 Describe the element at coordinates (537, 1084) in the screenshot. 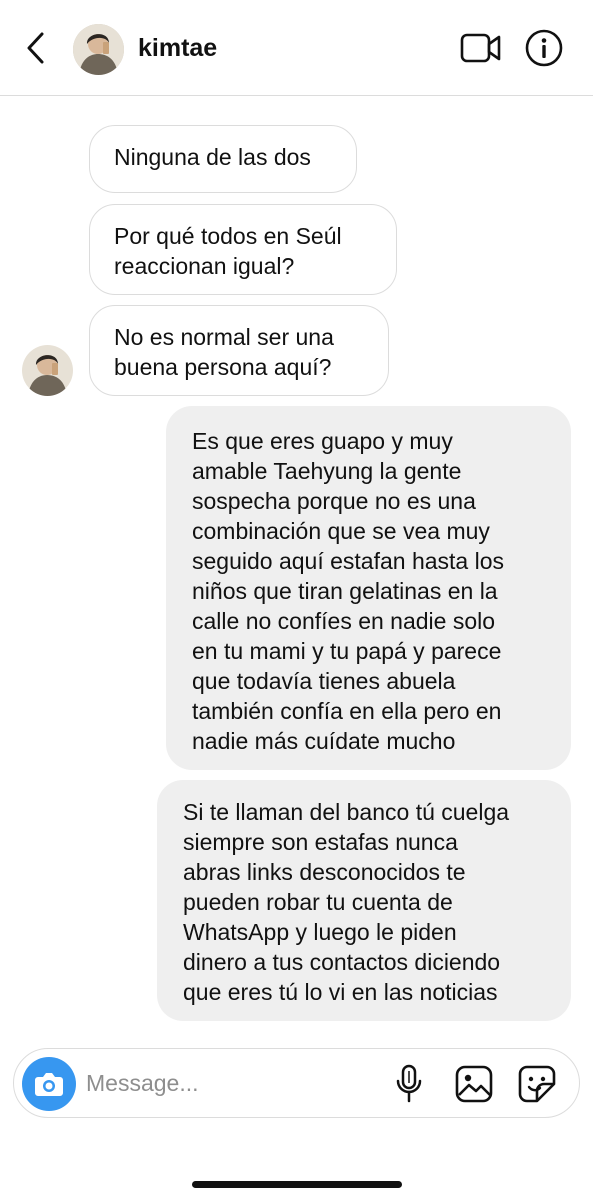

I see `sticker-icon` at that location.